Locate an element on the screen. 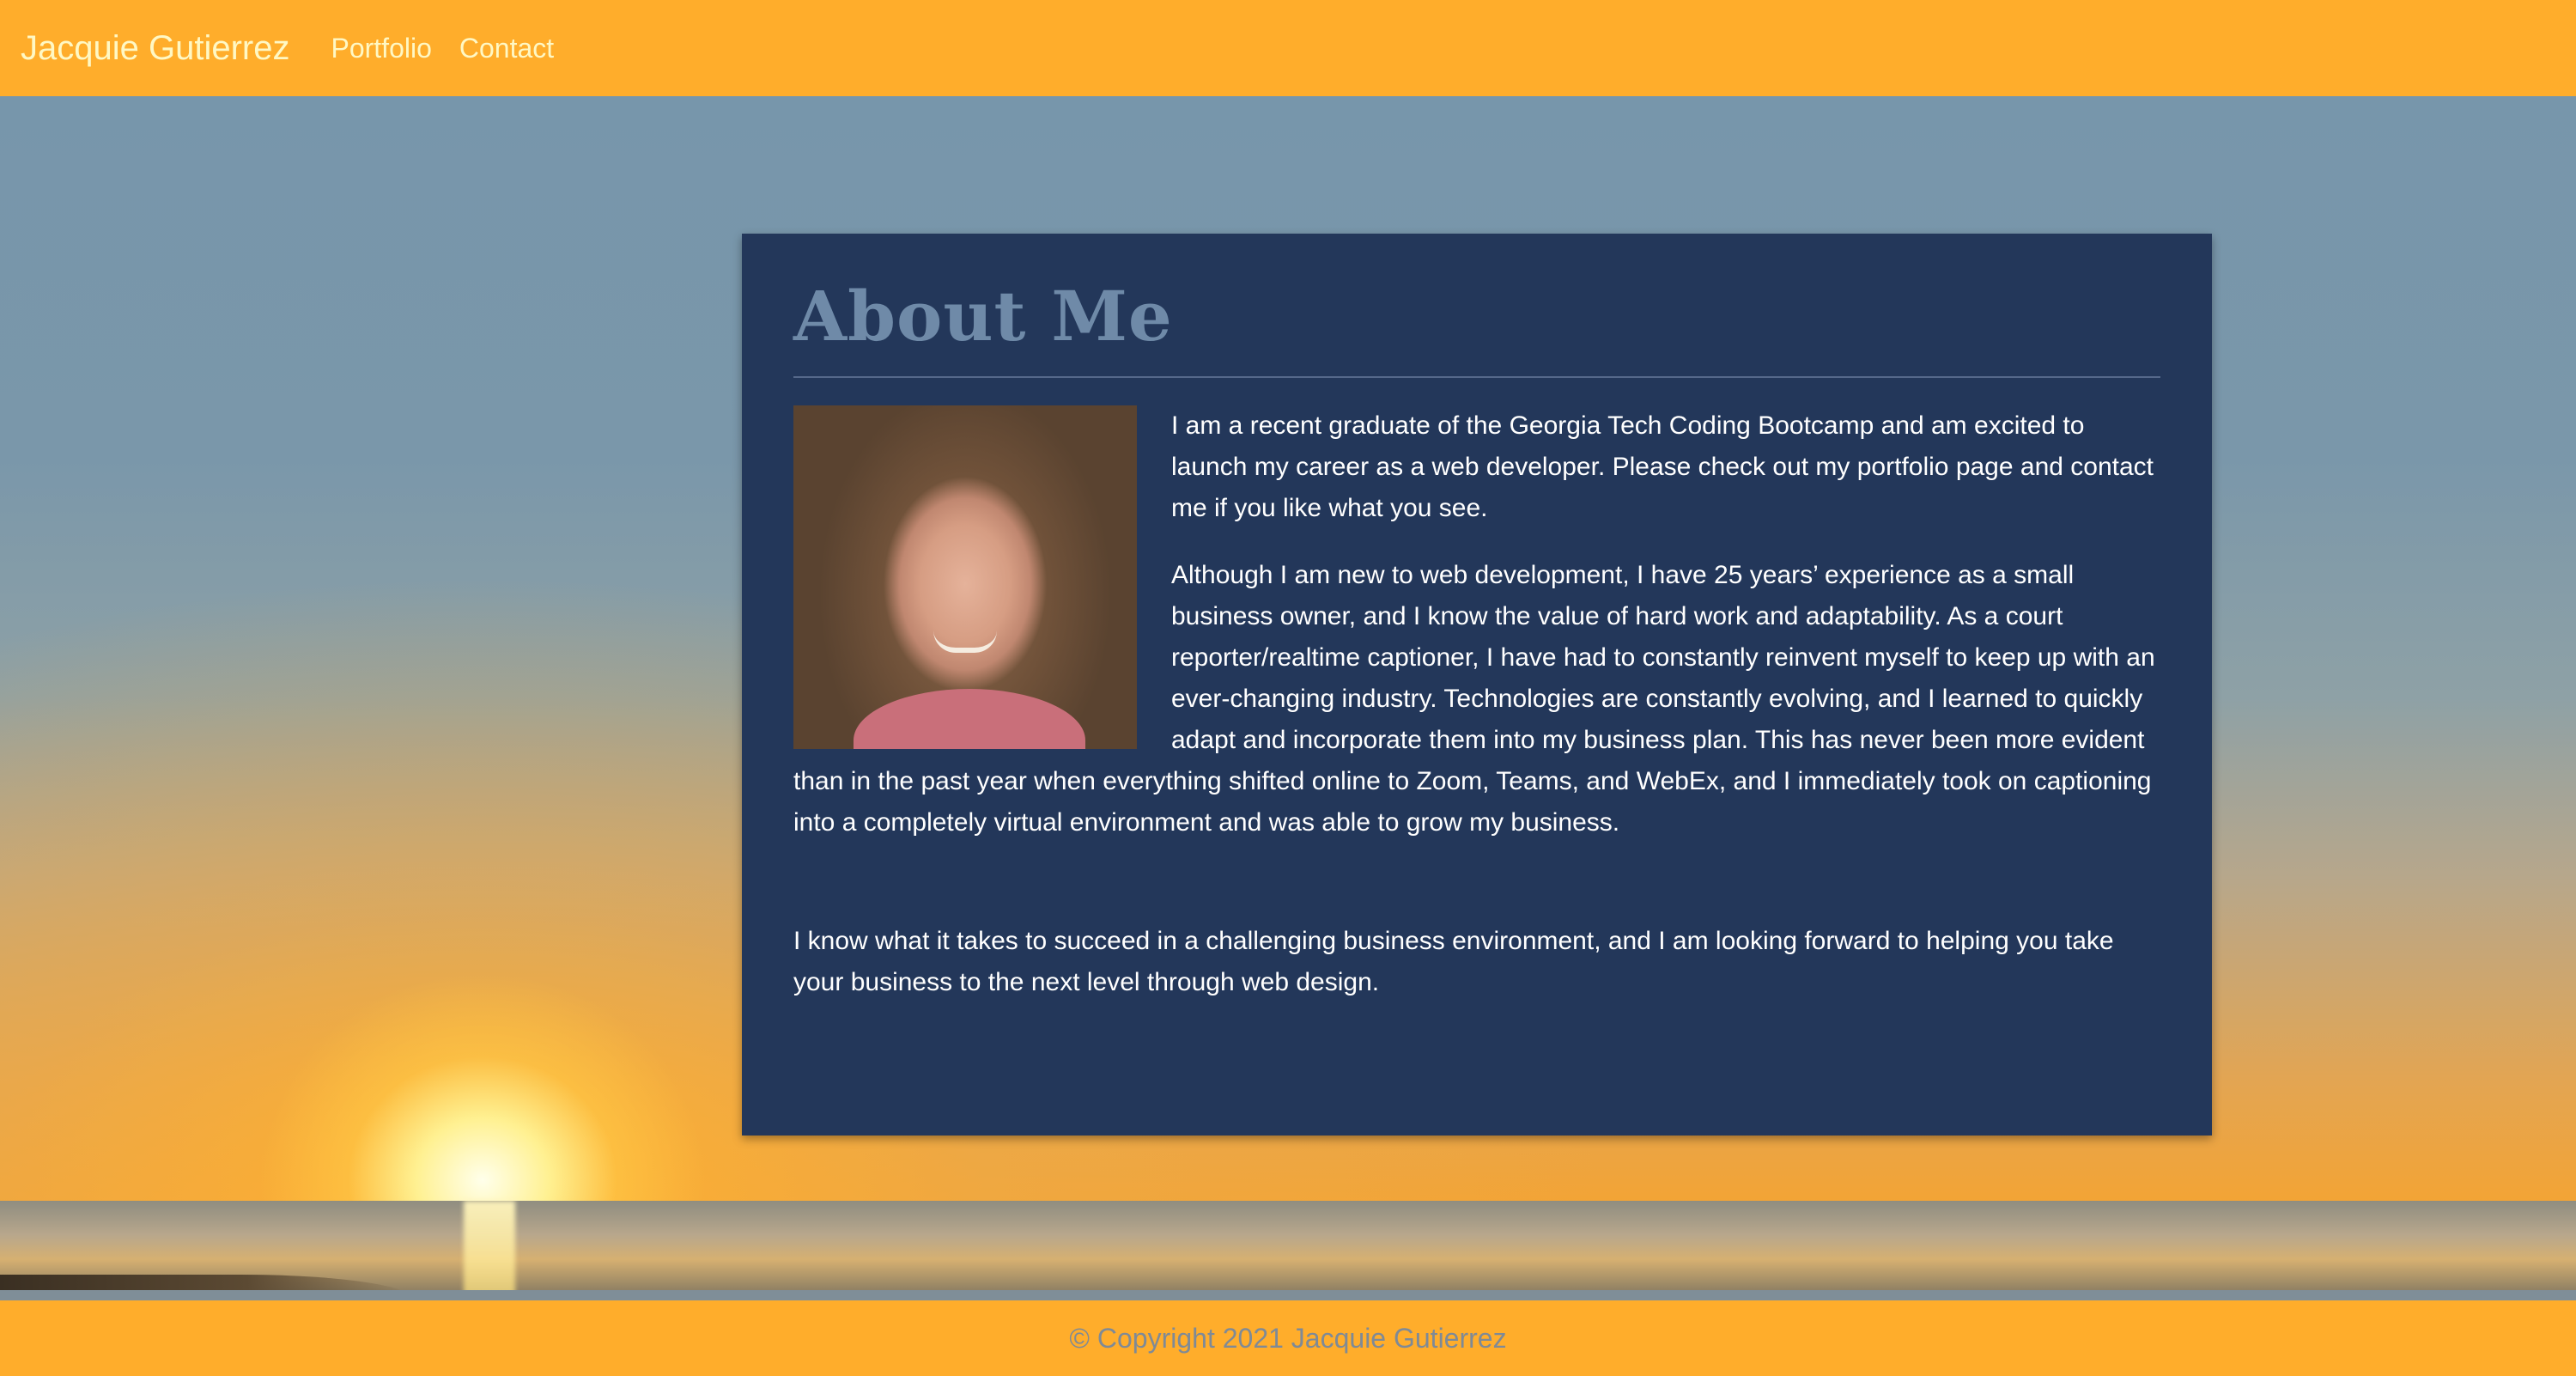  nav-link-portfolio: Portfolio is located at coordinates (381, 48).